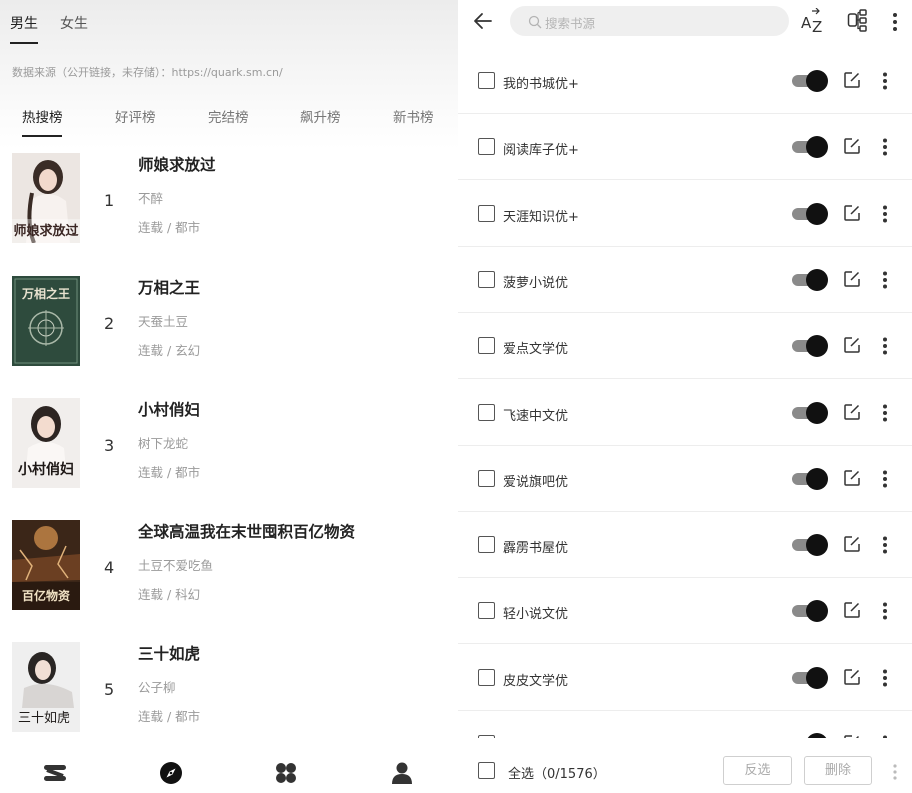 The height and width of the screenshot is (793, 912). Describe the element at coordinates (55, 773) in the screenshot. I see `bookshelf-icon` at that location.